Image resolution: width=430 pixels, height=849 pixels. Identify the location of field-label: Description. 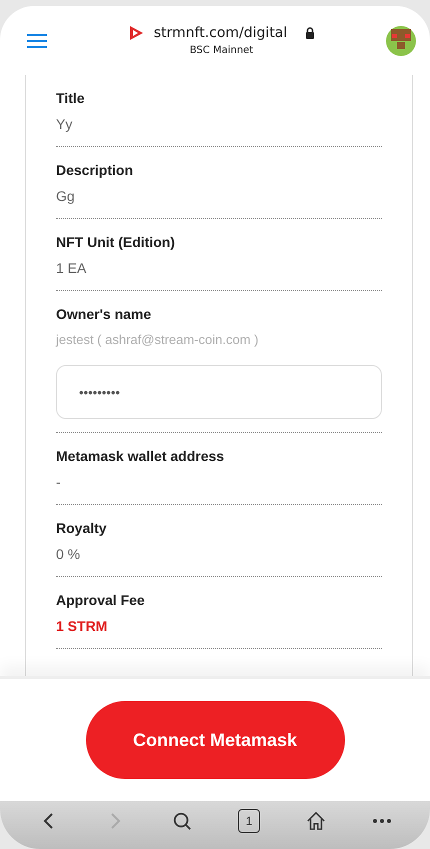
(95, 170).